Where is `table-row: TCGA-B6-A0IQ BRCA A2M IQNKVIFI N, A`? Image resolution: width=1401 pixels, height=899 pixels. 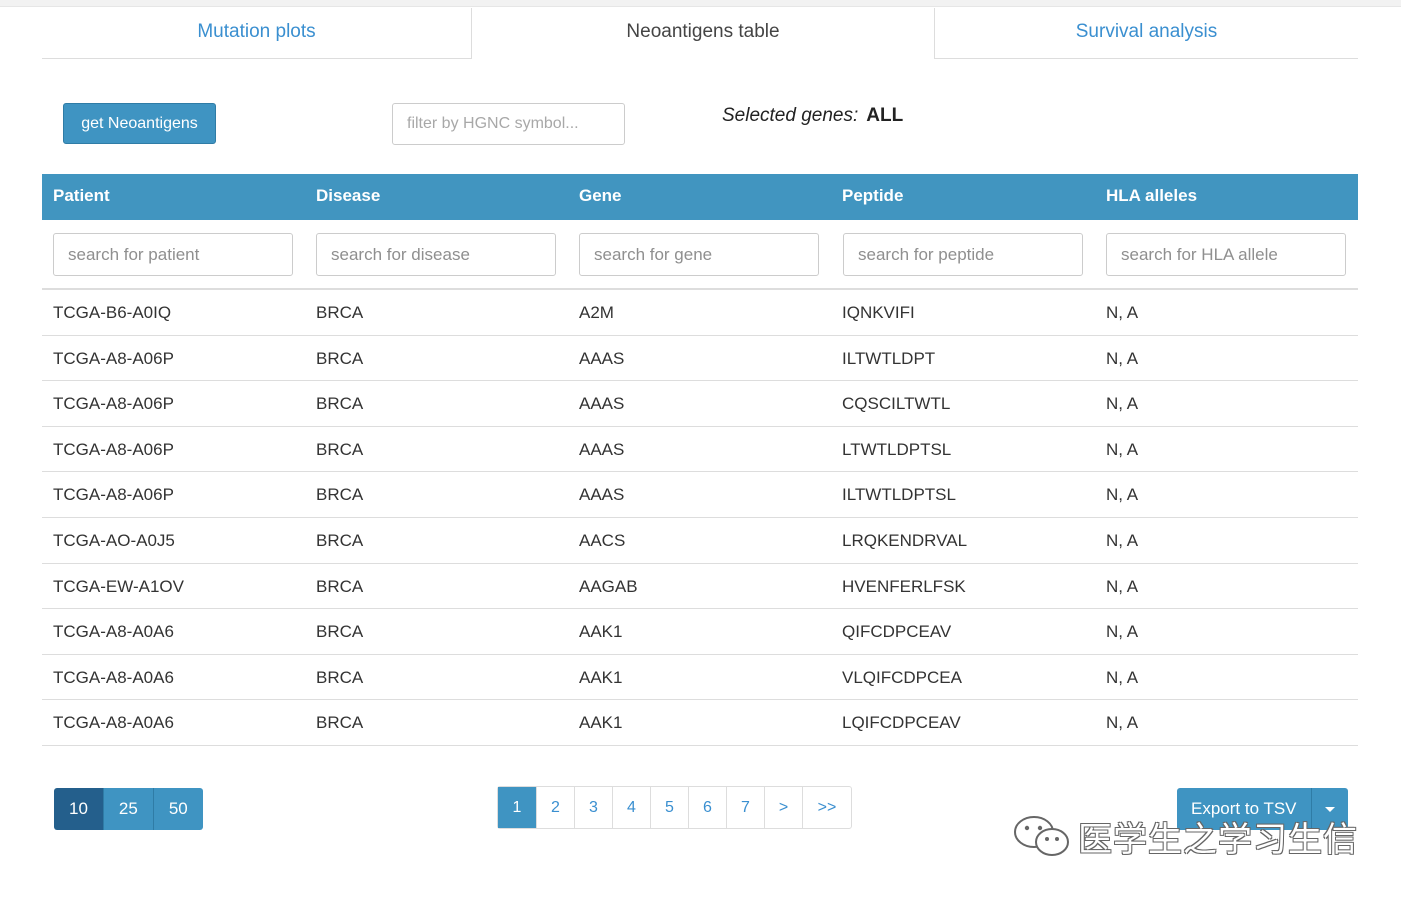
table-row: TCGA-B6-A0IQ BRCA A2M IQNKVIFI N, A is located at coordinates (700, 313).